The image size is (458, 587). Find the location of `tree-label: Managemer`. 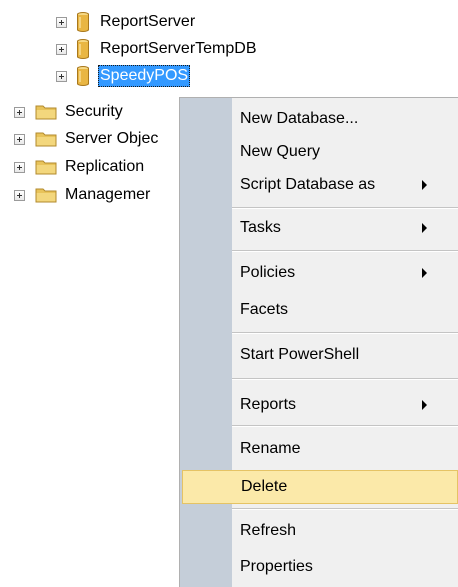

tree-label: Managemer is located at coordinates (107, 195).